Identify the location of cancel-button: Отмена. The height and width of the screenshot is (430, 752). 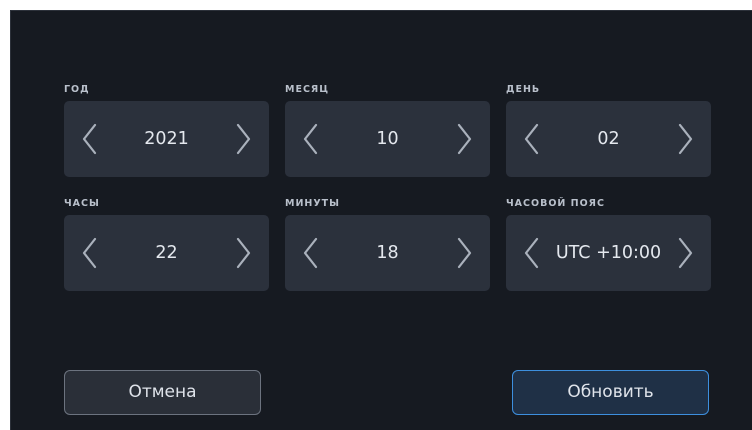
(162, 392).